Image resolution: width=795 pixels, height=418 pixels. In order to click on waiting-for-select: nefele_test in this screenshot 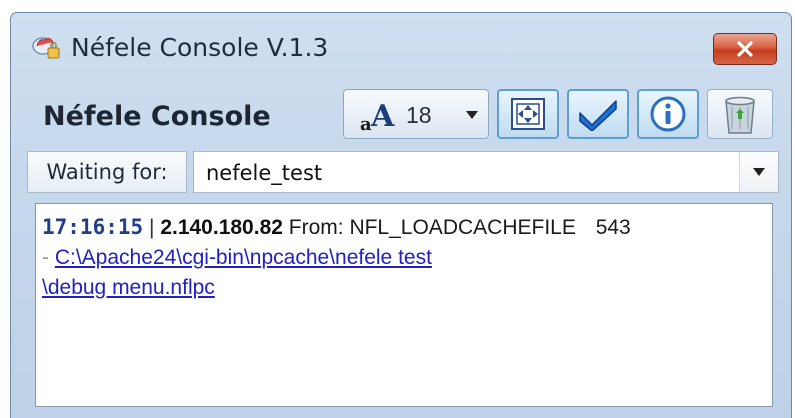, I will do `click(486, 172)`.